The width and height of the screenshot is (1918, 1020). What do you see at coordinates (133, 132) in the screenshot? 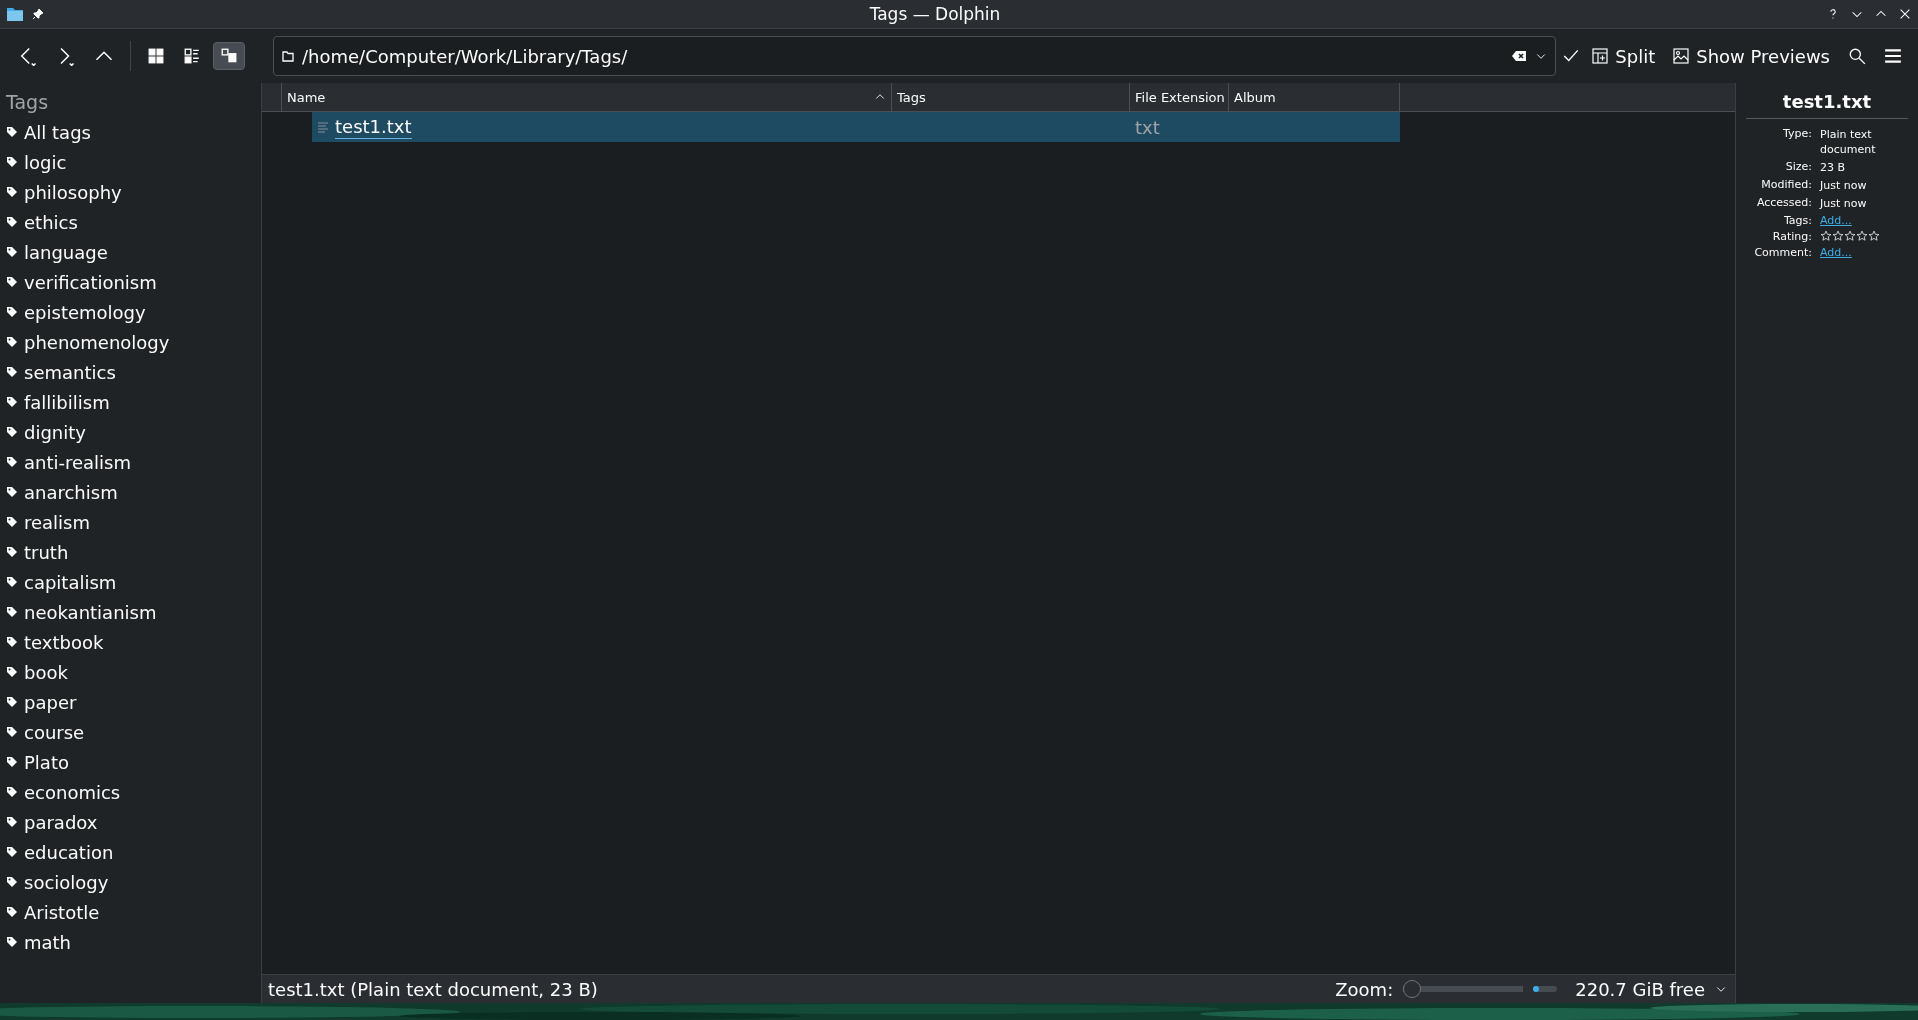
I see `sidebar-item: All tags` at bounding box center [133, 132].